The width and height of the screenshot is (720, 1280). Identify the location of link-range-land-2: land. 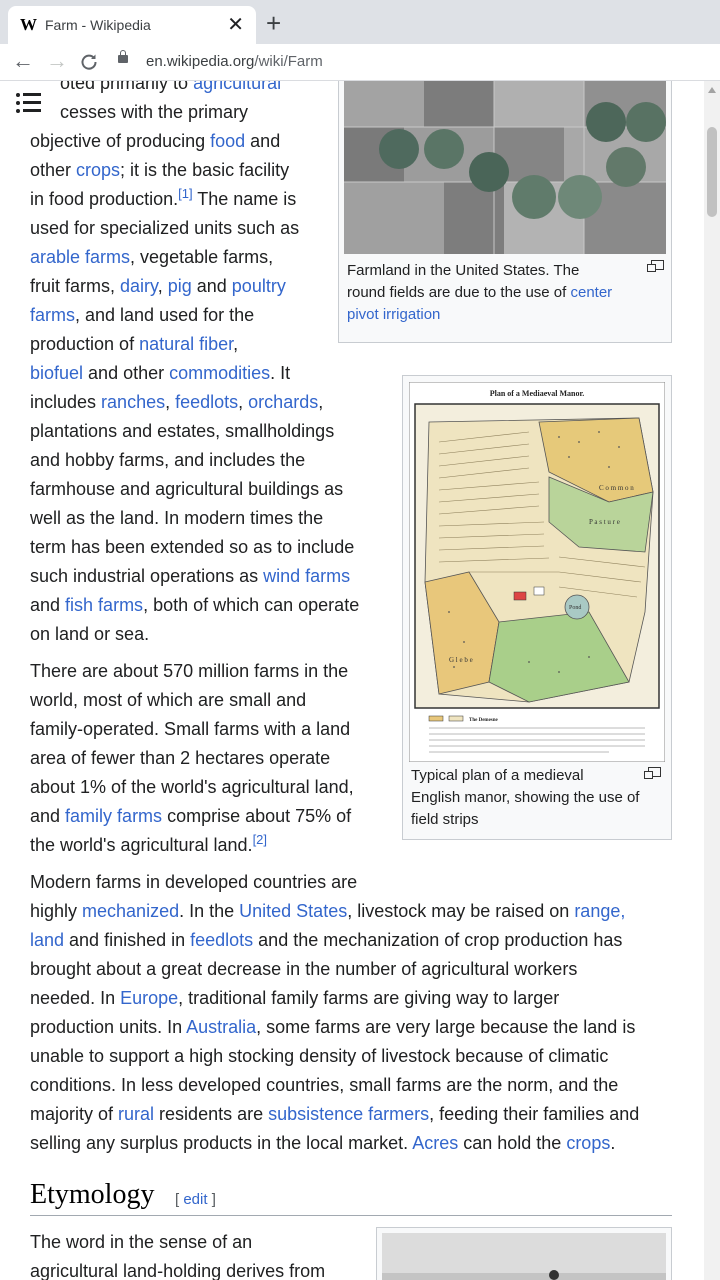
(47, 940).